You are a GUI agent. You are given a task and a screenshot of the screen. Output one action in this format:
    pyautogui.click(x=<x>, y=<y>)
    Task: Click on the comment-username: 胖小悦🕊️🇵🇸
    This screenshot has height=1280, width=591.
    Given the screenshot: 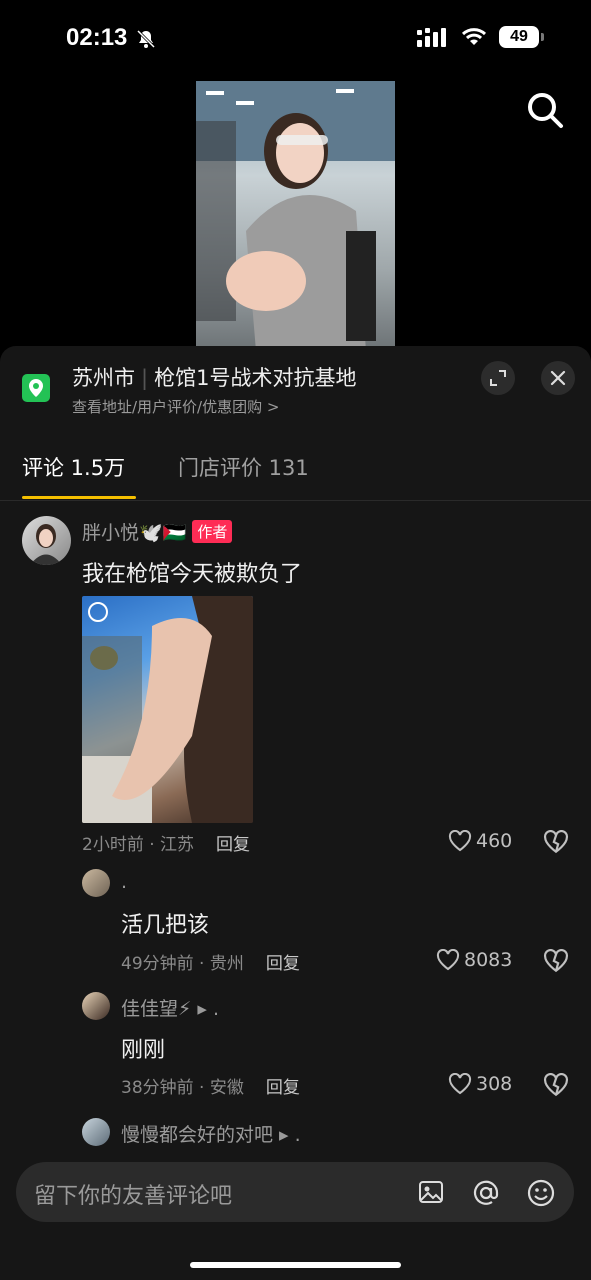 What is the action you would take?
    pyautogui.click(x=134, y=531)
    